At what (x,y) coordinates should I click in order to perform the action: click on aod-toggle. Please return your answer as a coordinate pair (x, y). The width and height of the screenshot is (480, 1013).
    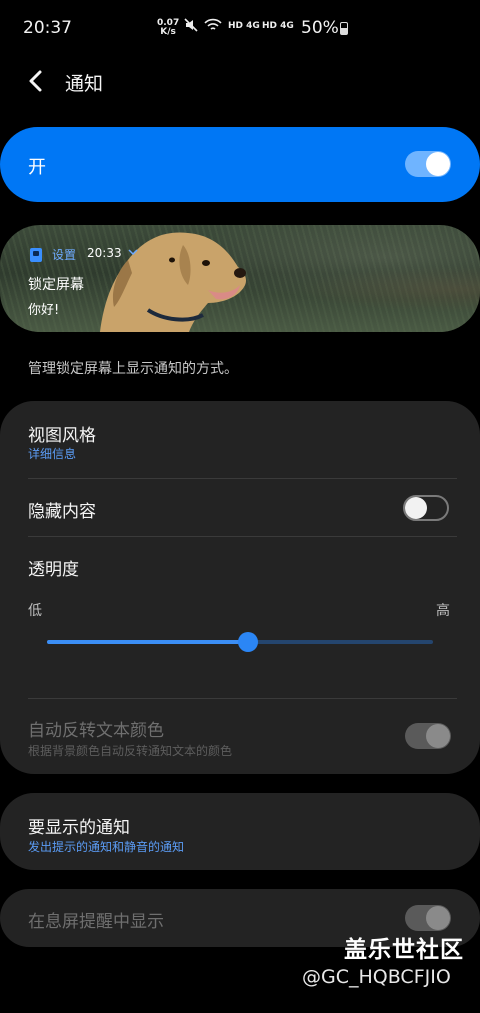
    Looking at the image, I should click on (428, 918).